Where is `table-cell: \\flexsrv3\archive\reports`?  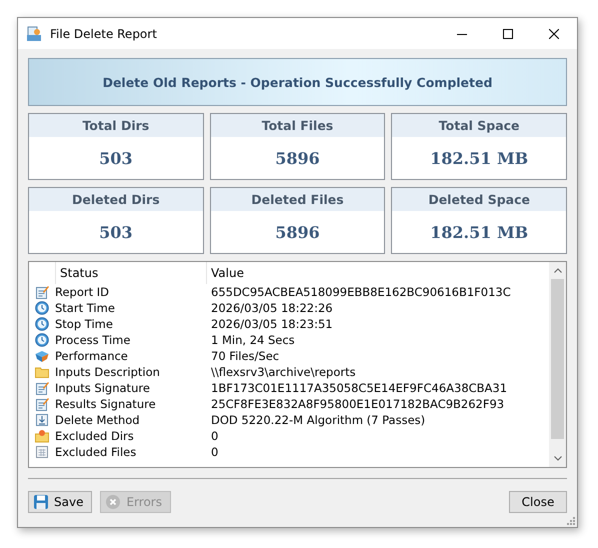 table-cell: \\flexsrv3\archive\reports is located at coordinates (283, 372).